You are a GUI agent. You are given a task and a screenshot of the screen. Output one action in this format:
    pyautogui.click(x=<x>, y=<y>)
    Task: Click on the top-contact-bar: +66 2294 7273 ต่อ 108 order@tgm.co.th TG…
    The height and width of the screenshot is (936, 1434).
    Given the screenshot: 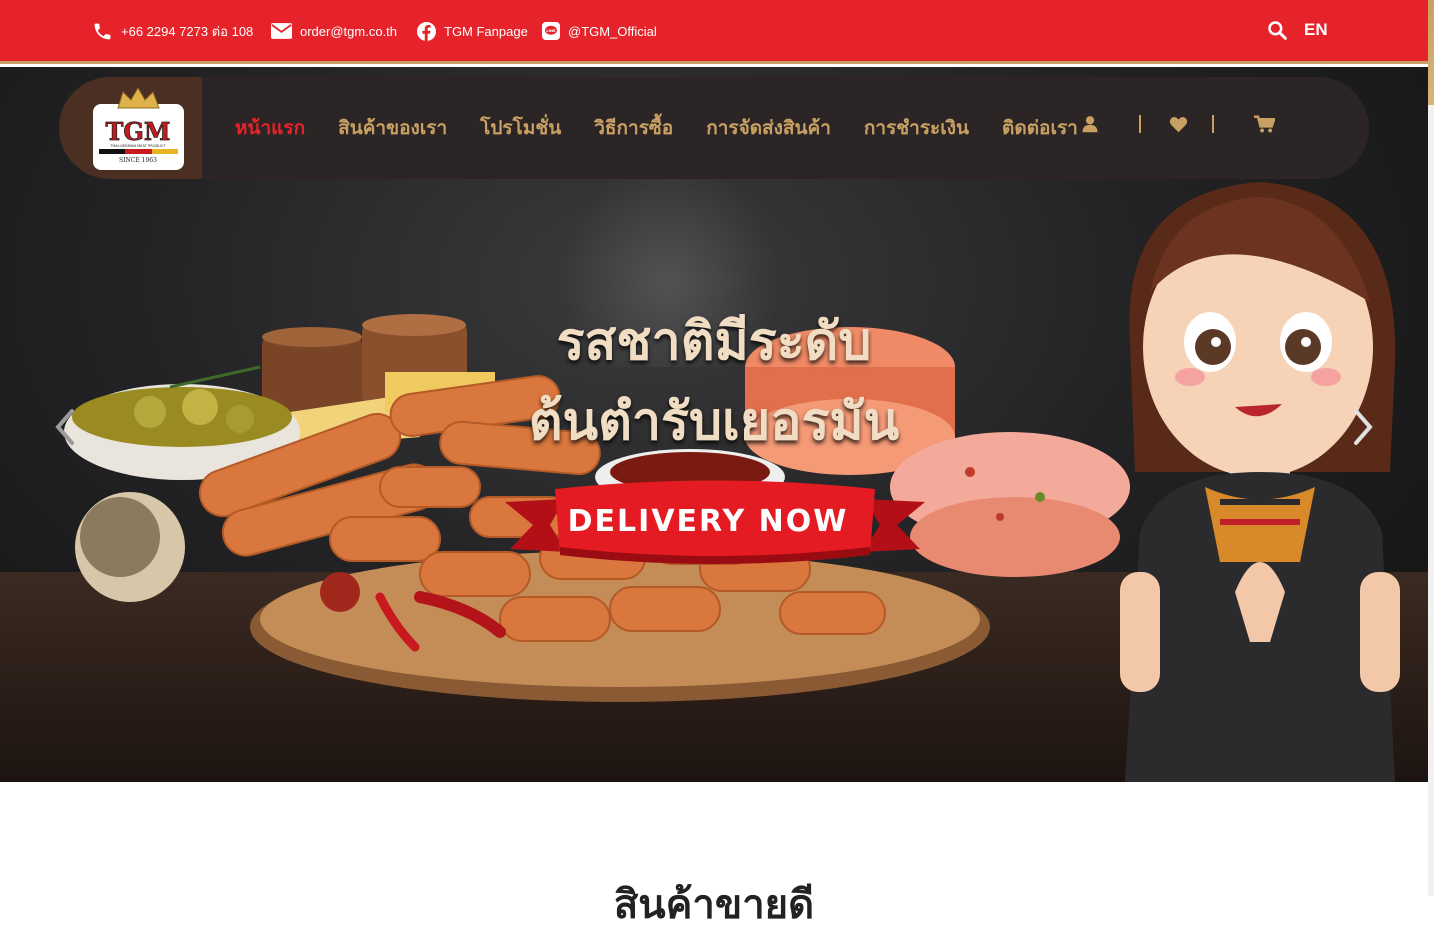 What is the action you would take?
    pyautogui.click(x=714, y=32)
    